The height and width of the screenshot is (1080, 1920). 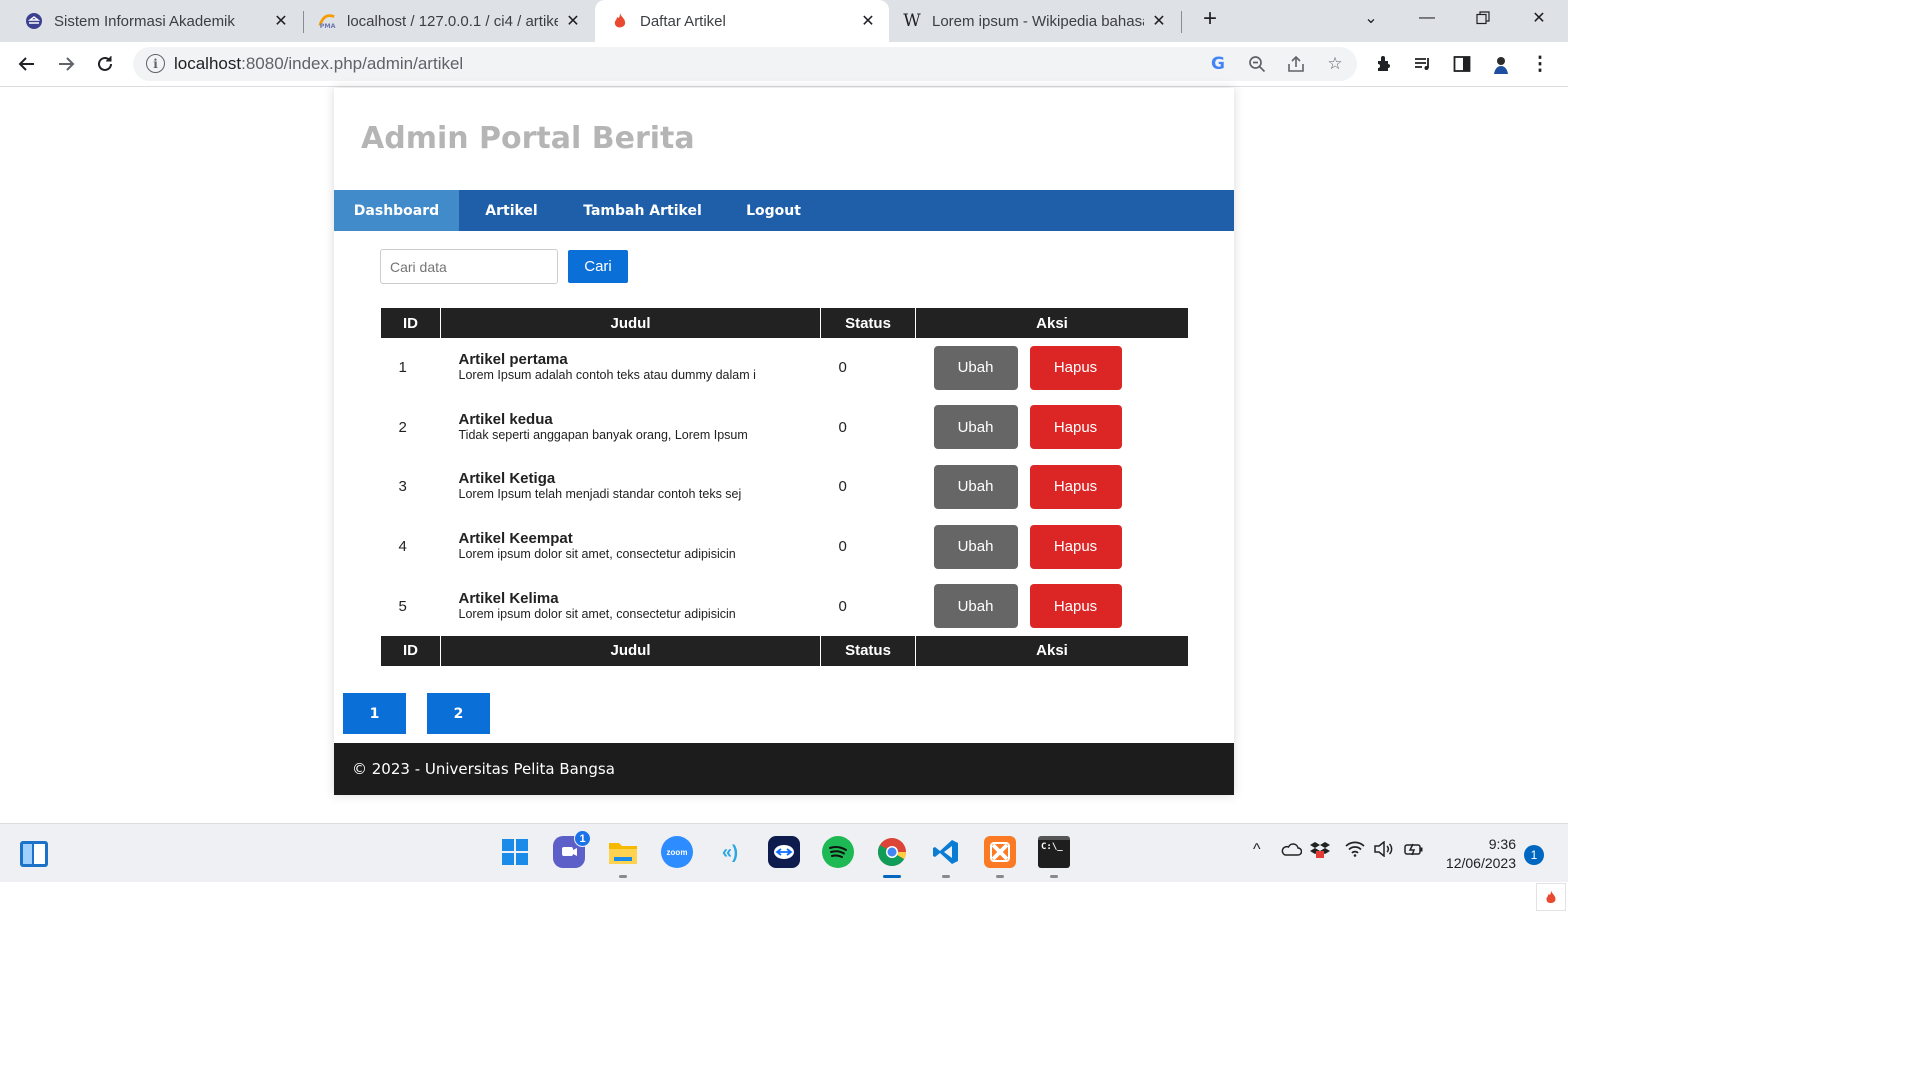 I want to click on pagination-page-2: 2, so click(x=458, y=713).